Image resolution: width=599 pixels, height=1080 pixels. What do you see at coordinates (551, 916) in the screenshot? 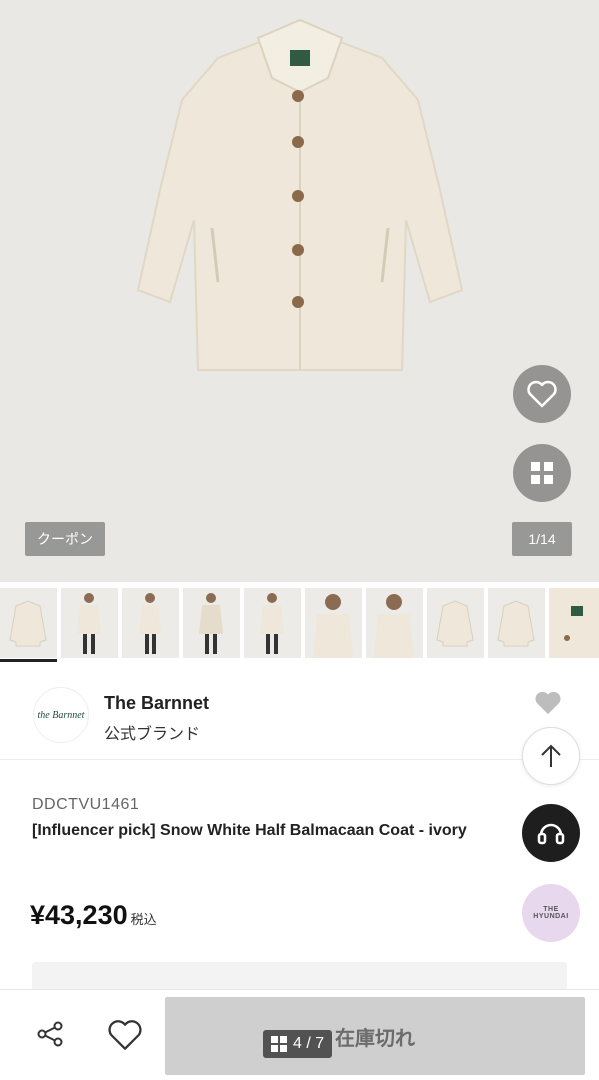
I see `hyundai-label: HYUNDAI` at bounding box center [551, 916].